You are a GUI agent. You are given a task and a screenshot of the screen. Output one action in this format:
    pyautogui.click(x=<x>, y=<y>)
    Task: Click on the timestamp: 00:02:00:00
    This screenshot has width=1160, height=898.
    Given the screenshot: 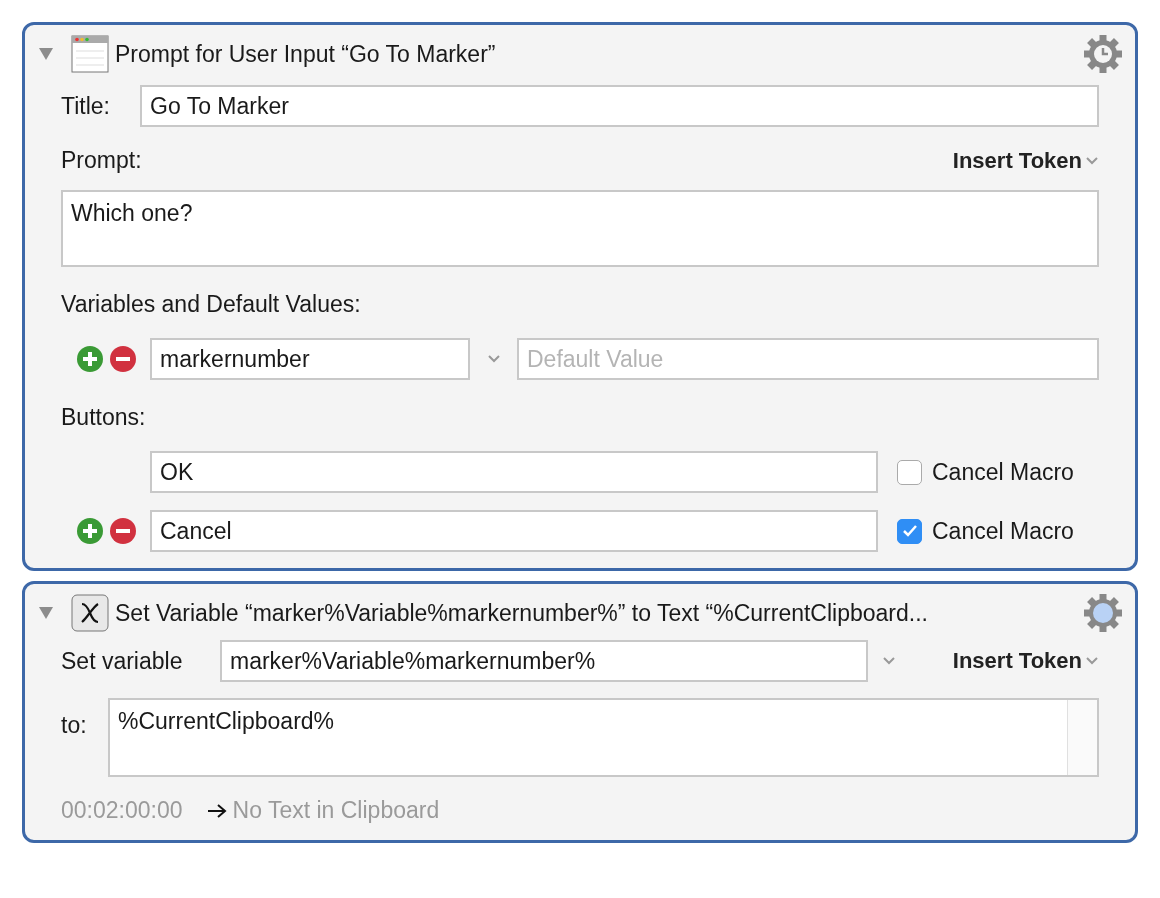 What is the action you would take?
    pyautogui.click(x=122, y=810)
    